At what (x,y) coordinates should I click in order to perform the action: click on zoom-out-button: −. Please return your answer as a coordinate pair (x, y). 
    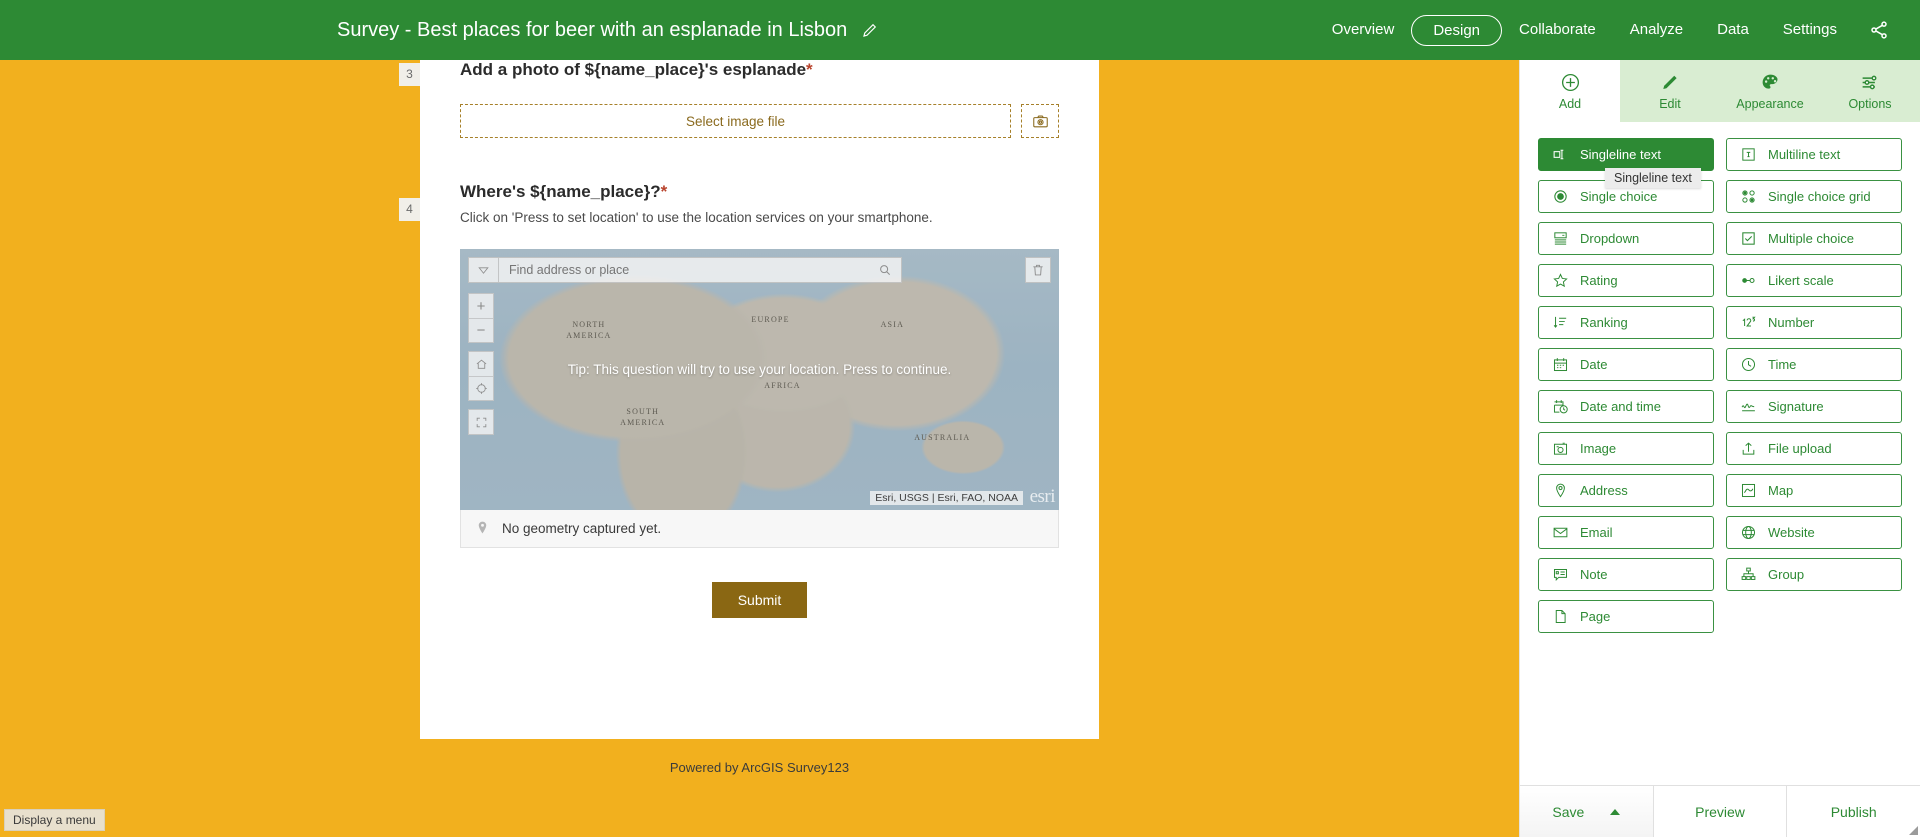
    Looking at the image, I should click on (481, 330).